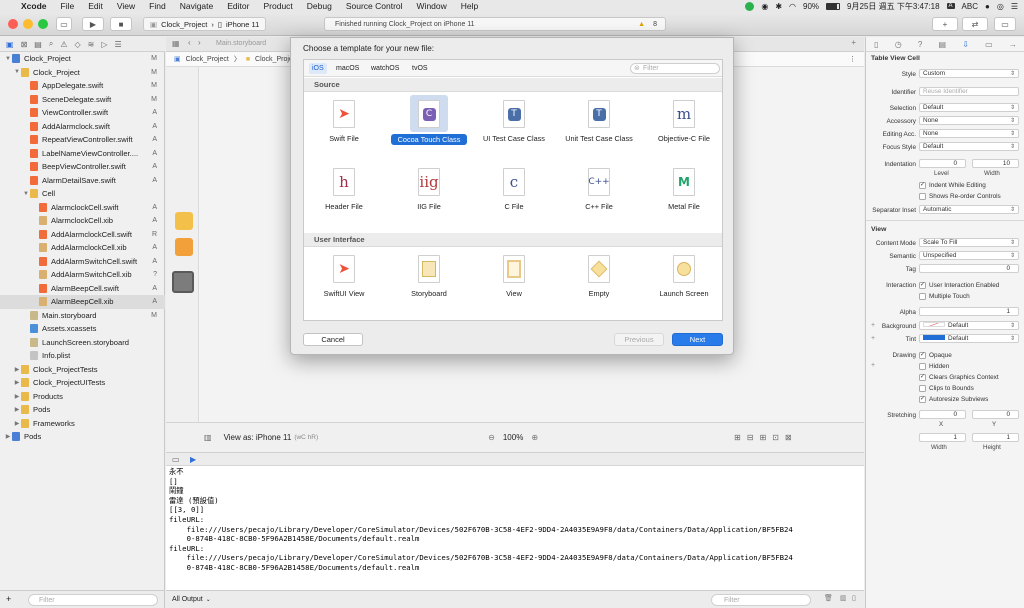 The width and height of the screenshot is (1024, 608). Describe the element at coordinates (934, 366) in the screenshot. I see `hidden-checkbox: Hidden` at that location.